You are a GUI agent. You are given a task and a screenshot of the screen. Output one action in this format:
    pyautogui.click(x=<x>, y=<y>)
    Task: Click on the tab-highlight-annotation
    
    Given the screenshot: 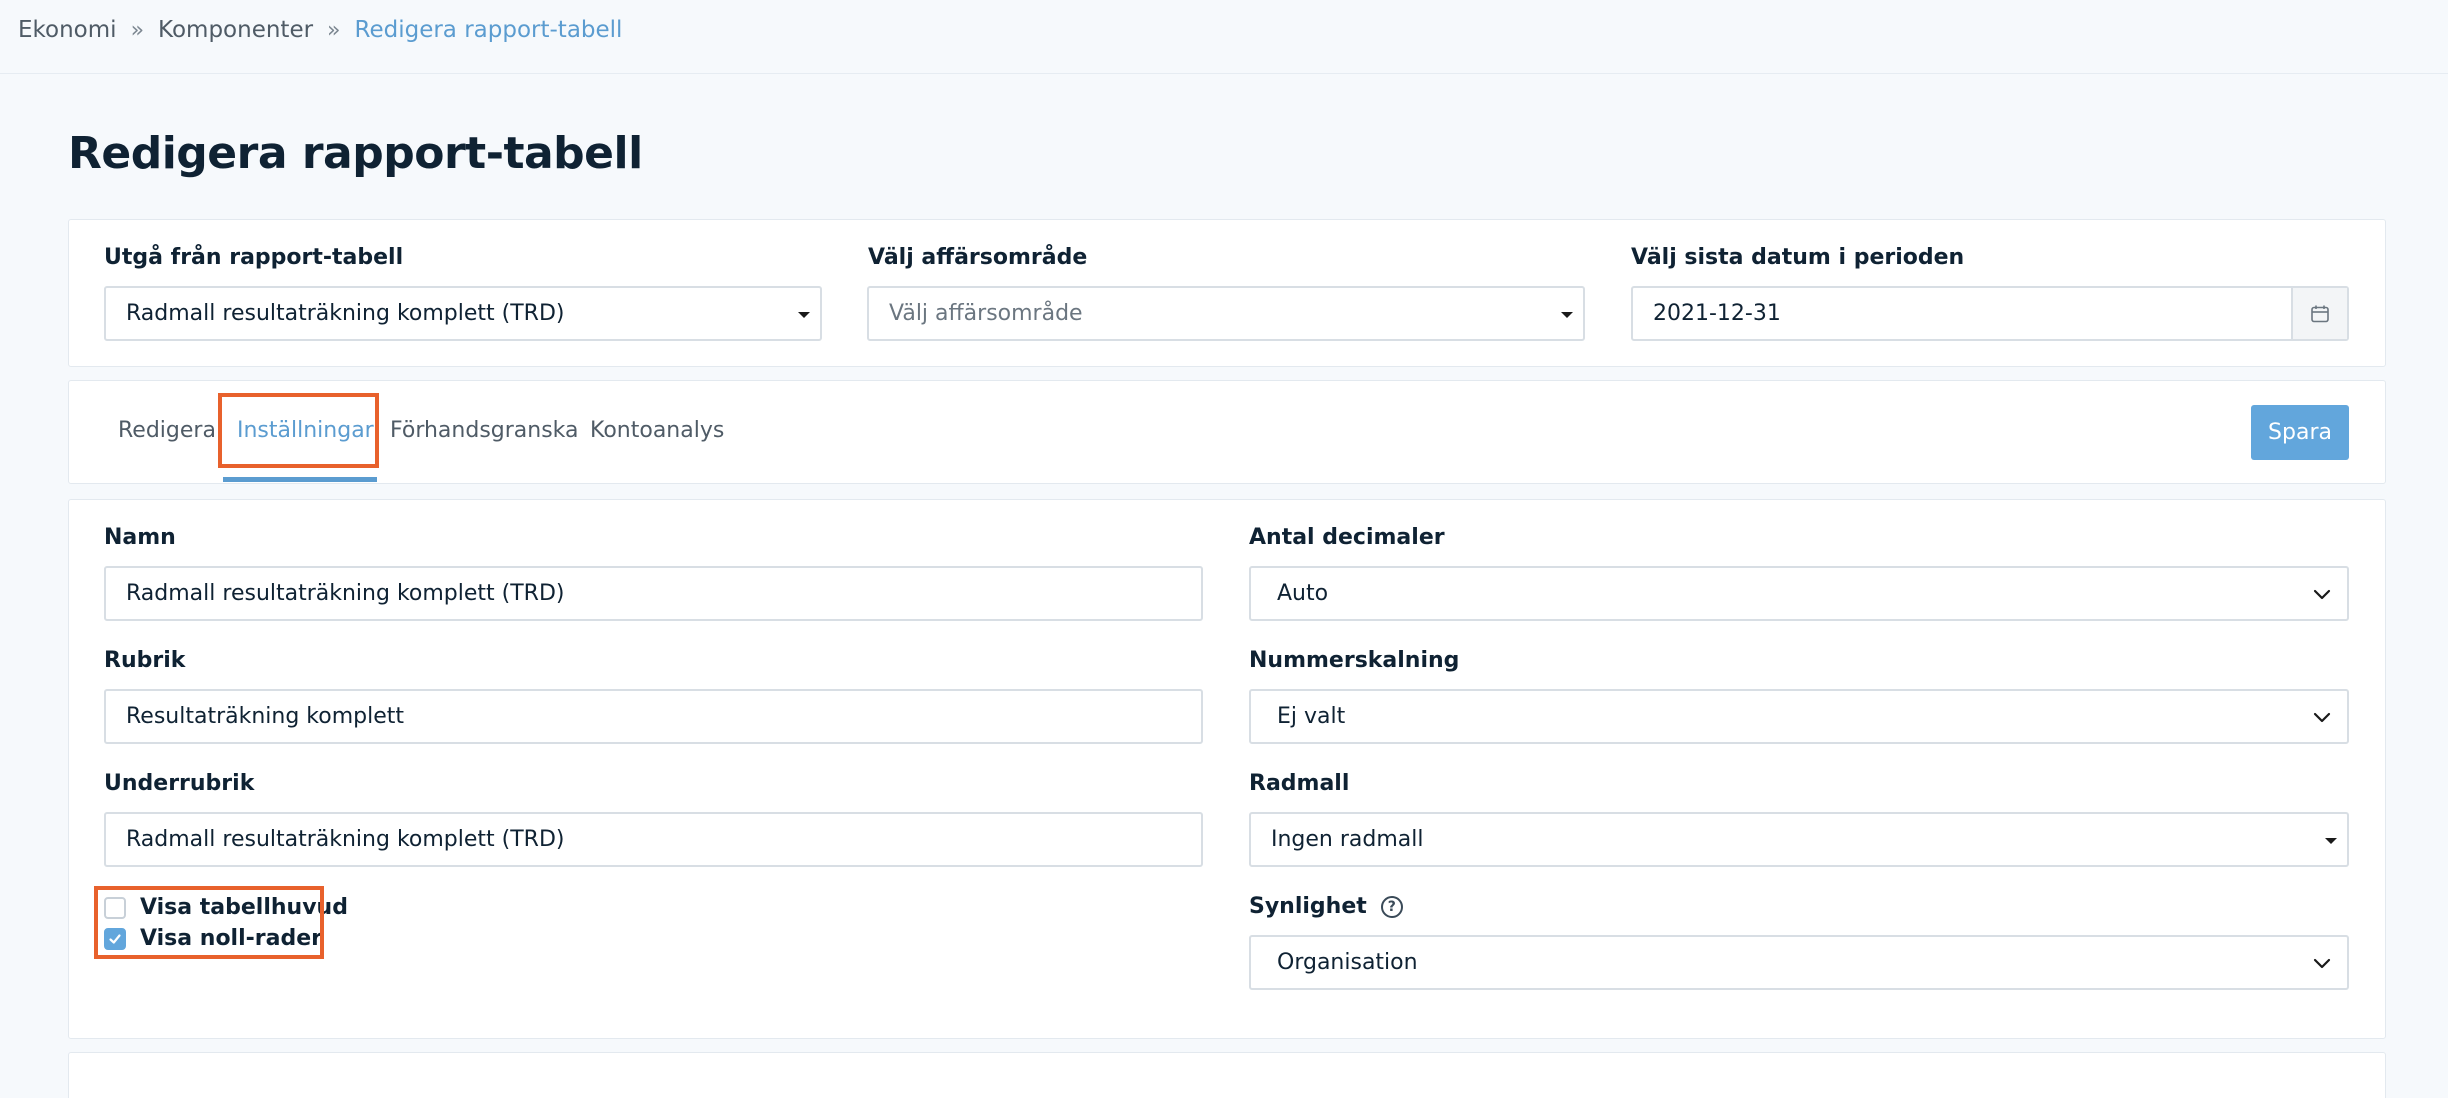 What is the action you would take?
    pyautogui.click(x=298, y=430)
    